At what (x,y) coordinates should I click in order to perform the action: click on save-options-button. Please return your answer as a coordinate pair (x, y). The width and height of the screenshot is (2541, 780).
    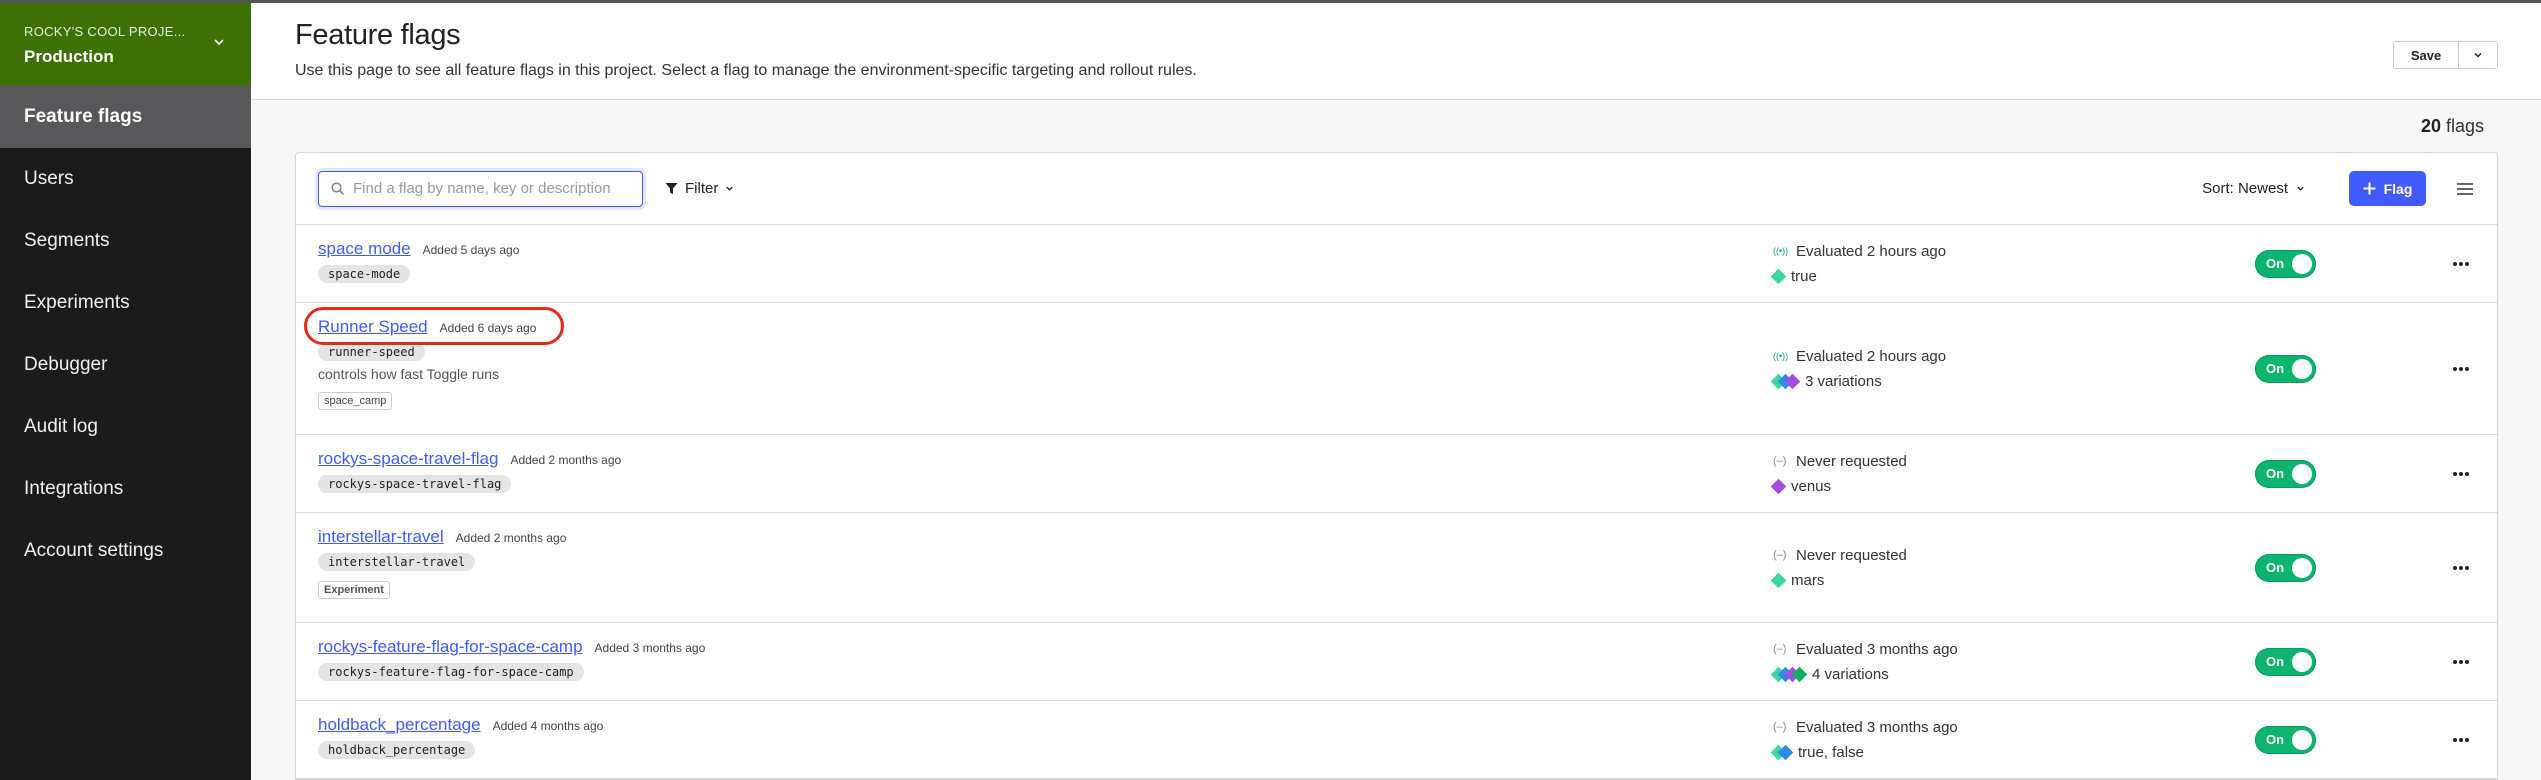
    Looking at the image, I should click on (2478, 55).